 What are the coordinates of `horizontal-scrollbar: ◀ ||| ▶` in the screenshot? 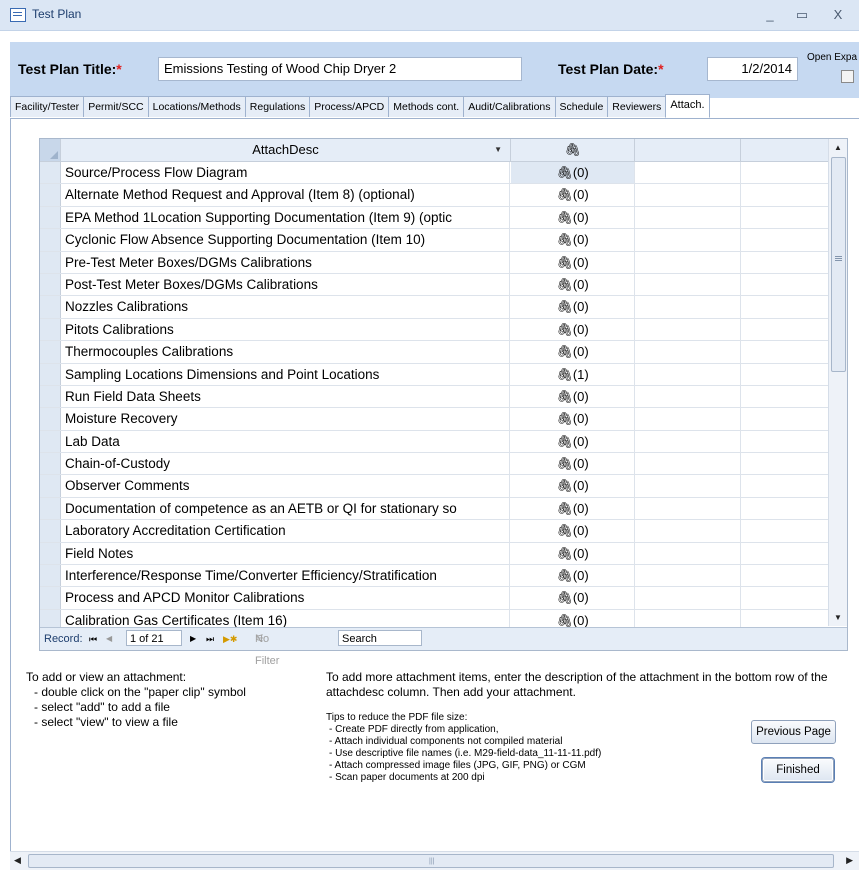 It's located at (434, 860).